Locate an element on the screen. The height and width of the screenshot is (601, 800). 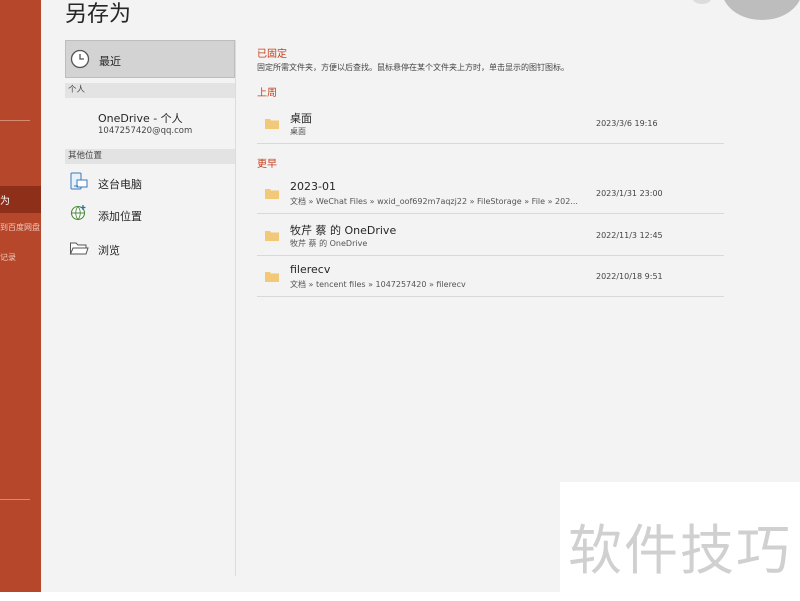
location-browse: 浏览 is located at coordinates (150, 249).